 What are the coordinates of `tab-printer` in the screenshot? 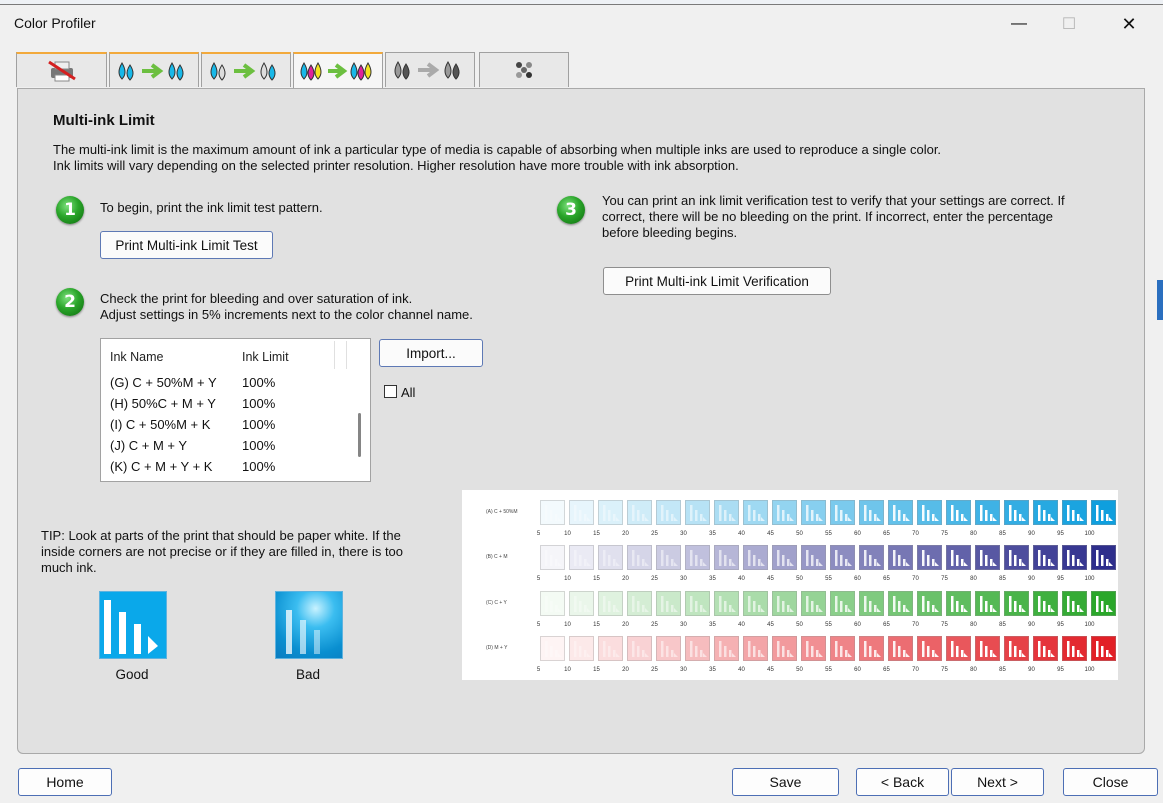 It's located at (61, 69).